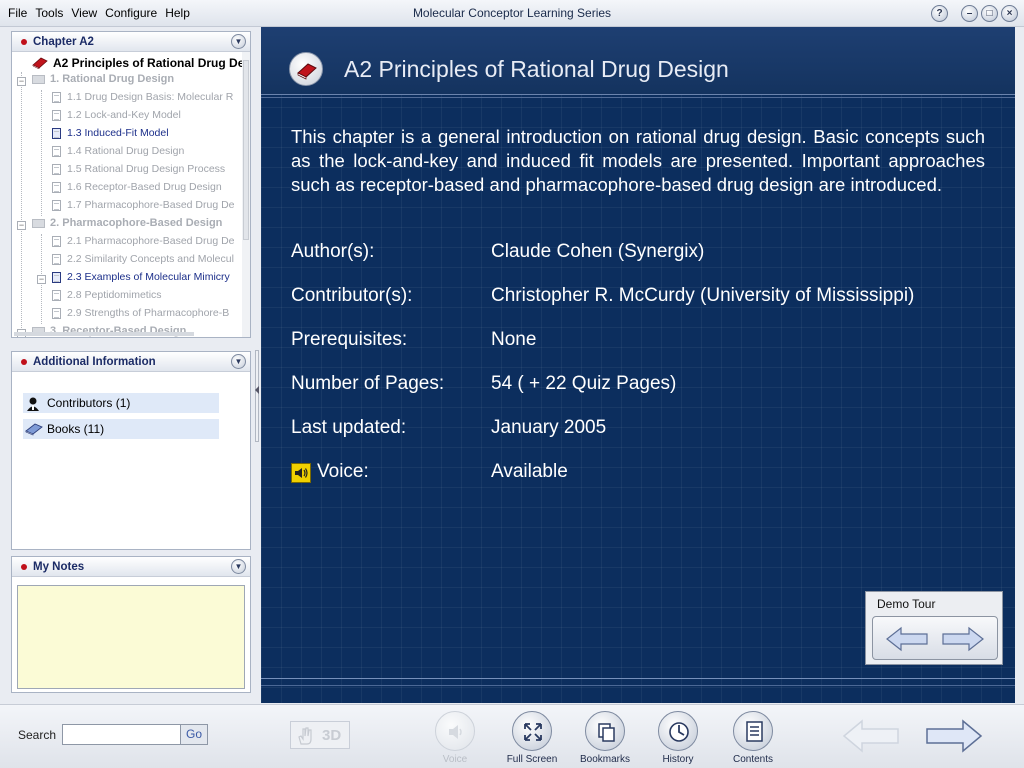 This screenshot has width=1024, height=768. Describe the element at coordinates (549, 427) in the screenshot. I see `meta-value: January 2005` at that location.